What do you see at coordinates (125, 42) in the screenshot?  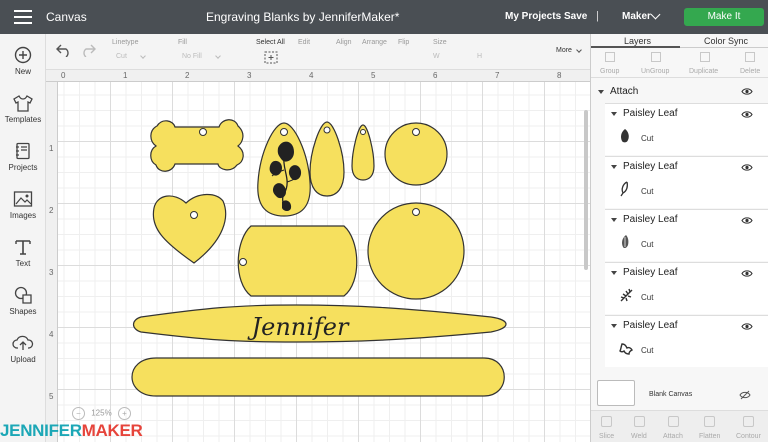 I see `linetype-label: Linetype` at bounding box center [125, 42].